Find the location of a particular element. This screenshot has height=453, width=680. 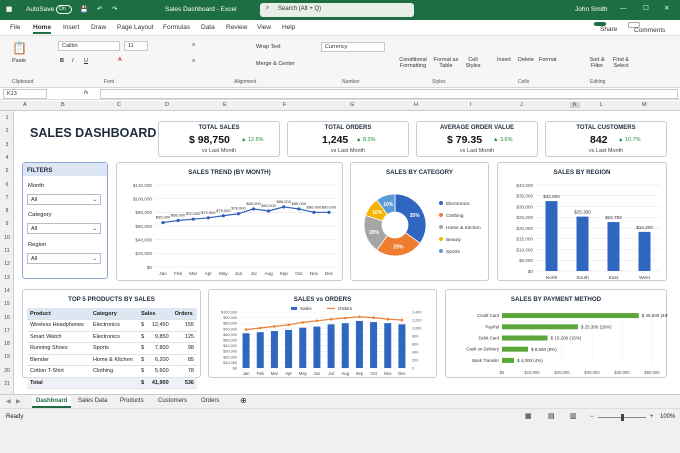

normal-view-icon: ▦ is located at coordinates (528, 416).